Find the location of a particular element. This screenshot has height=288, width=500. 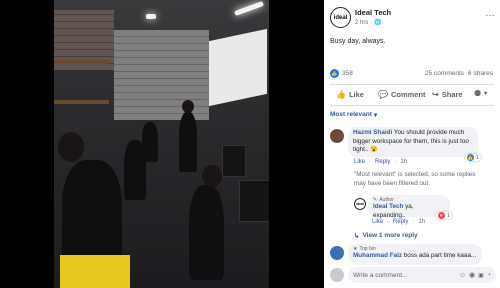

whiteboard is located at coordinates (238, 67).